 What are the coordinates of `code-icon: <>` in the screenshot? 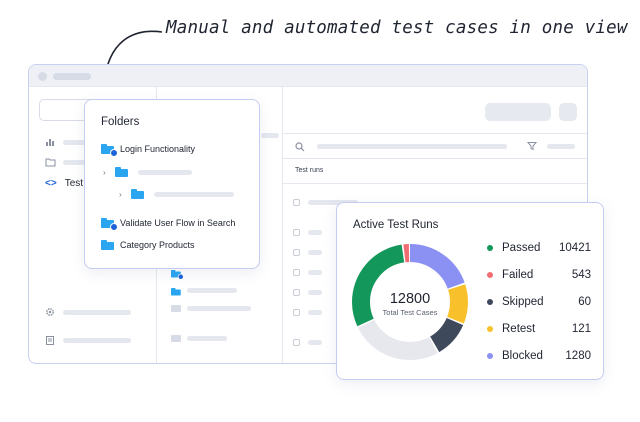 It's located at (51, 183).